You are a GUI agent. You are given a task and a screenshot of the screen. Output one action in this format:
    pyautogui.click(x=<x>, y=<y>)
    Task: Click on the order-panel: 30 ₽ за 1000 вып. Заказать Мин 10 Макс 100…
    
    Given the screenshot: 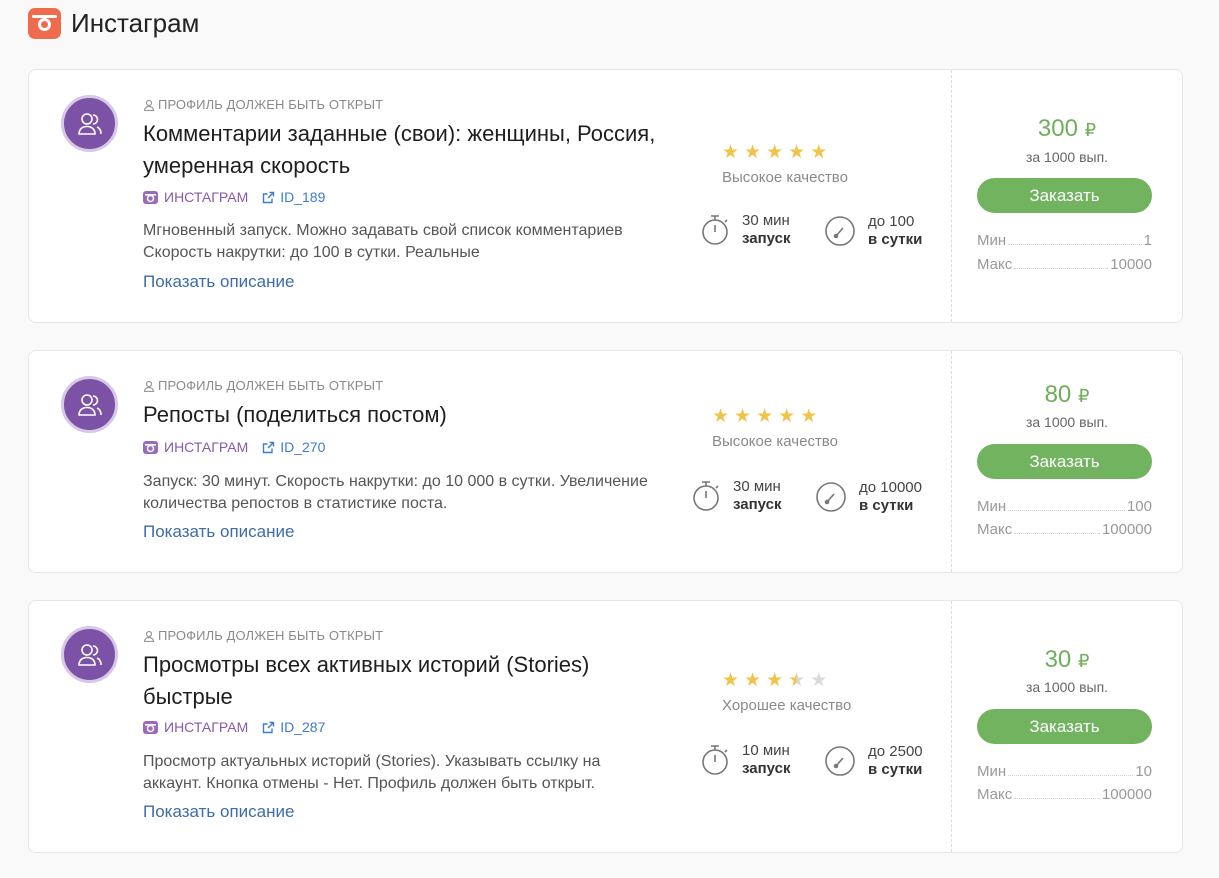 What is the action you would take?
    pyautogui.click(x=1066, y=726)
    